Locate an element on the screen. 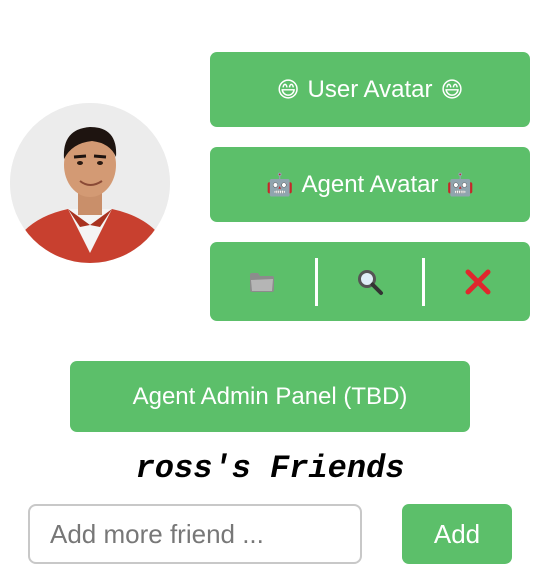 This screenshot has height=578, width=548. folder-icon is located at coordinates (262, 282).